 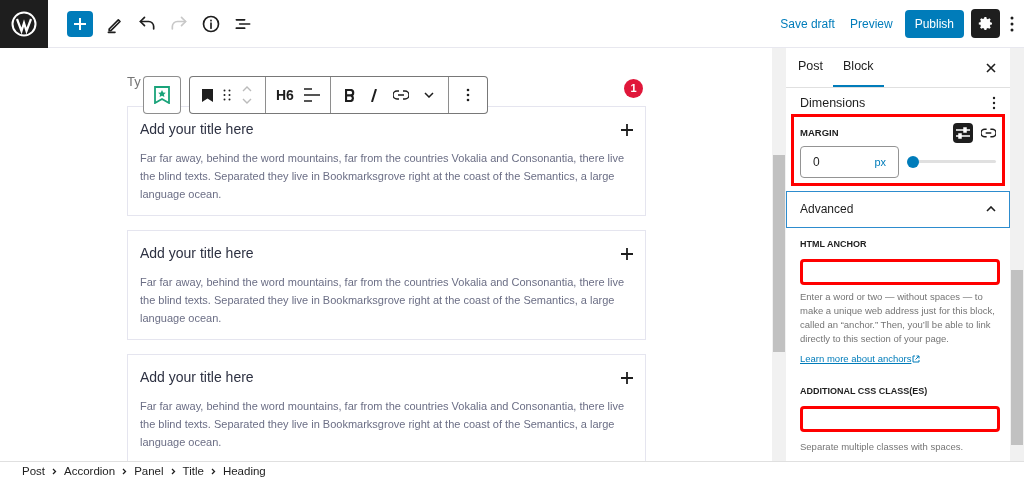 What do you see at coordinates (428, 95) in the screenshot?
I see `chevron-down-icon` at bounding box center [428, 95].